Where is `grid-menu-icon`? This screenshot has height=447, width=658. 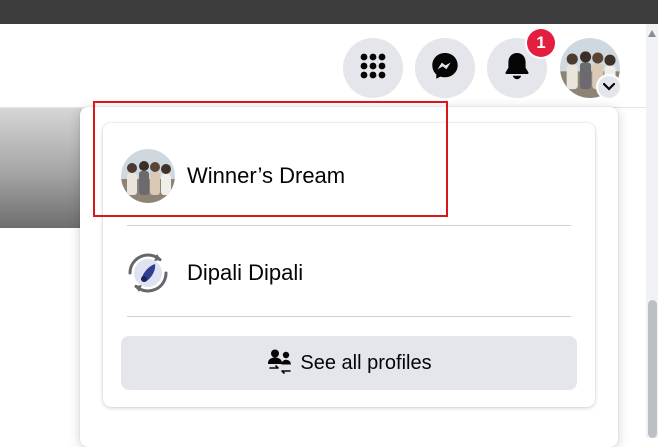
grid-menu-icon is located at coordinates (373, 68).